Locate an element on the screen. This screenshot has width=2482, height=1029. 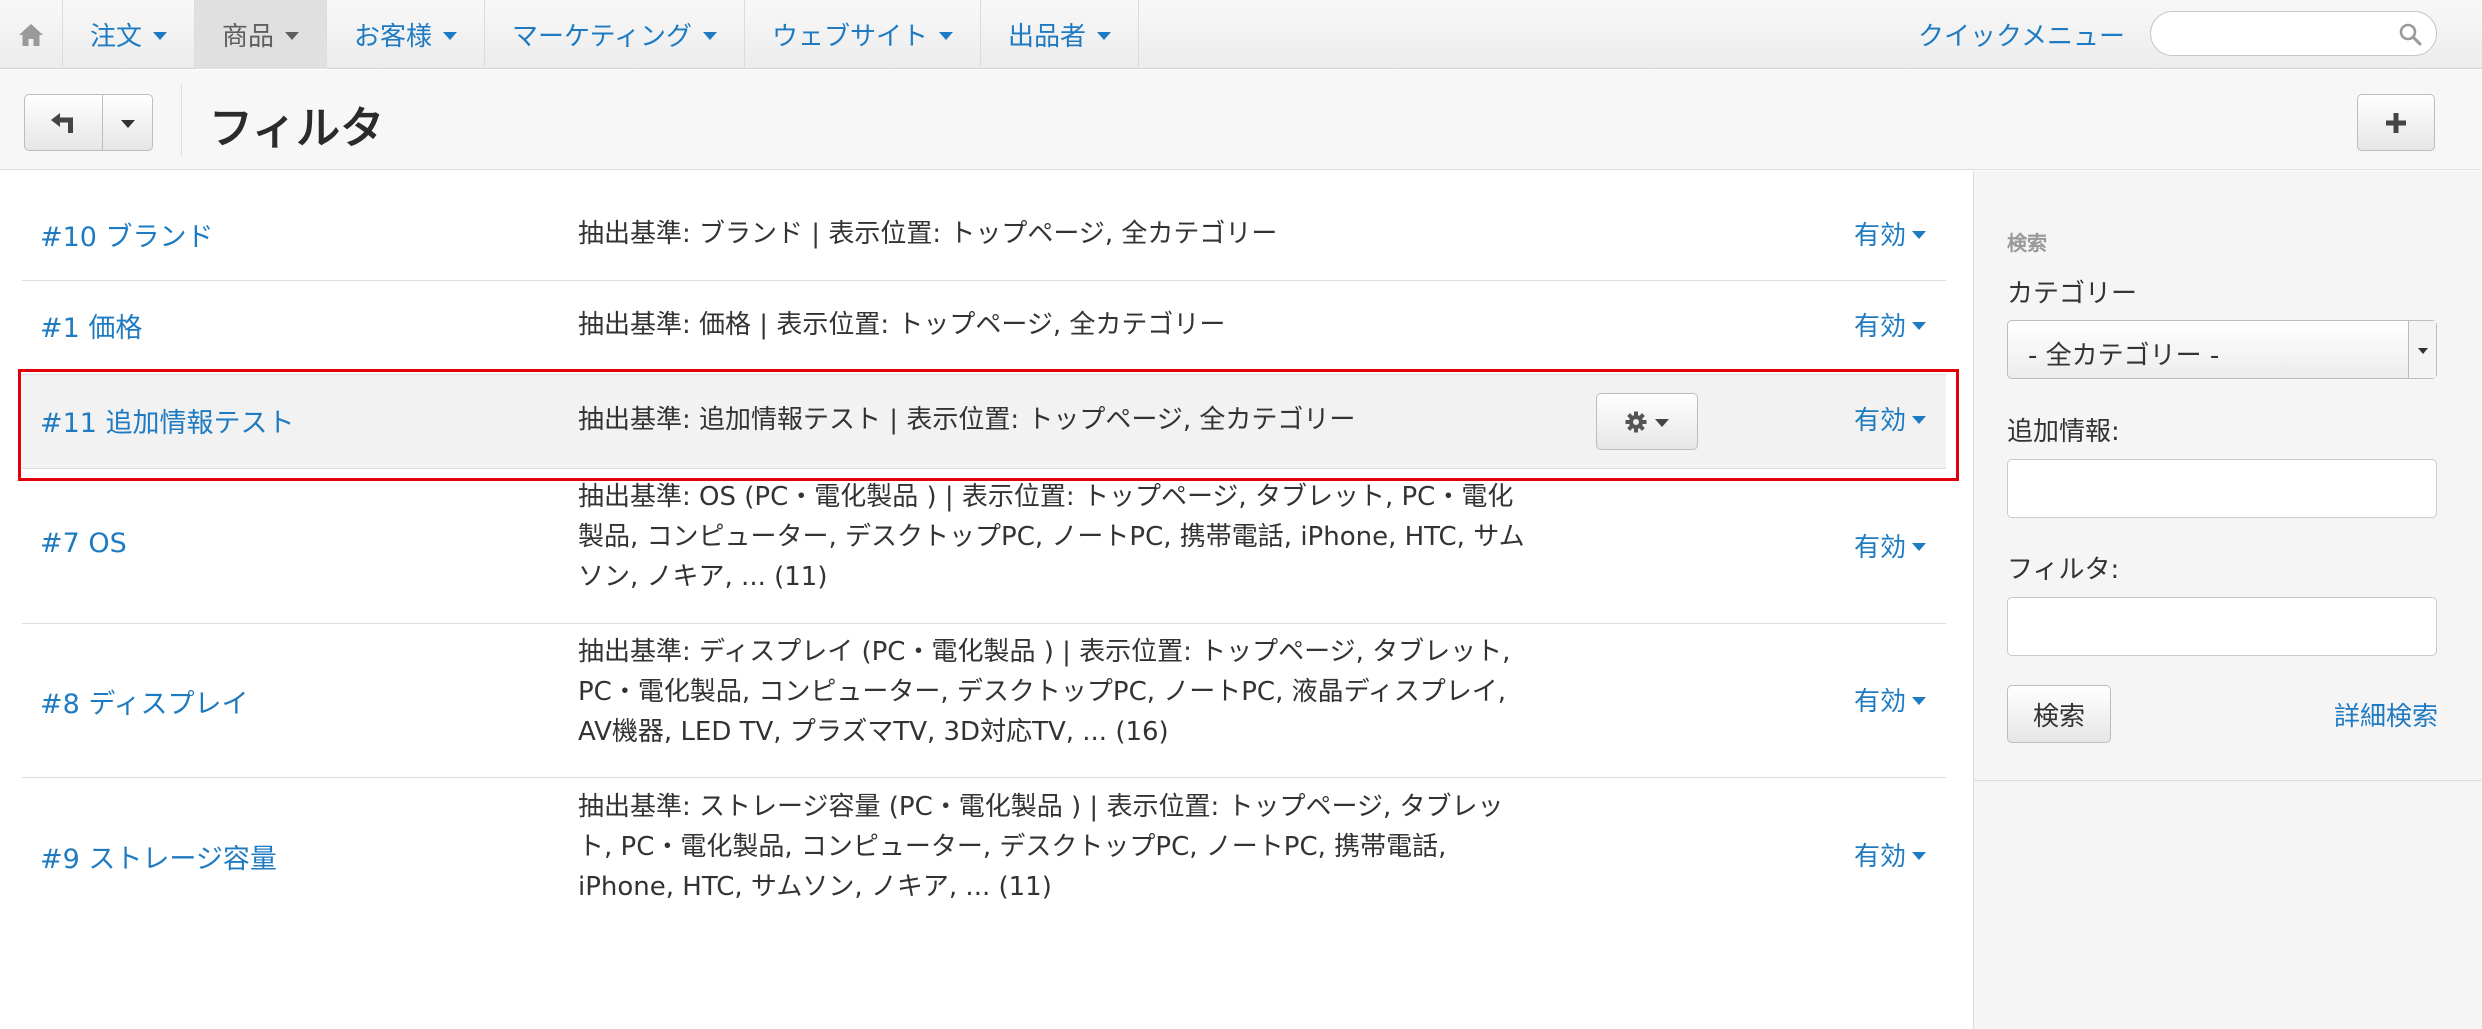
filter-name-link: #9 ストレージ容量 is located at coordinates (158, 856).